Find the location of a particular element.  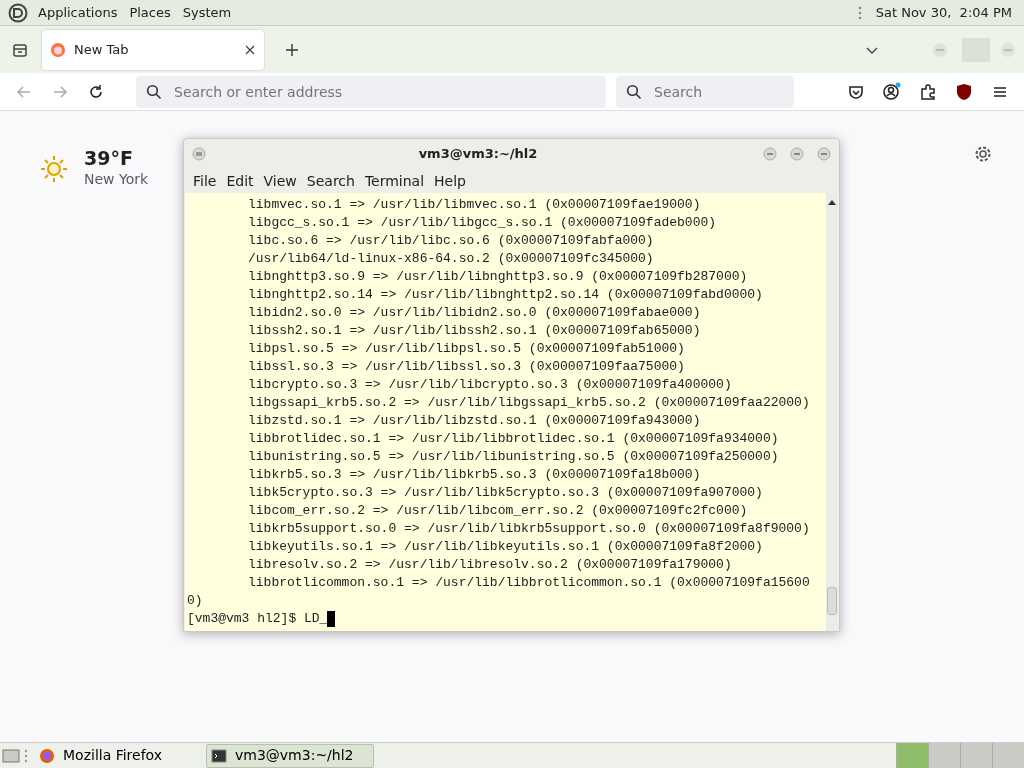

text-cursor is located at coordinates (331, 619).